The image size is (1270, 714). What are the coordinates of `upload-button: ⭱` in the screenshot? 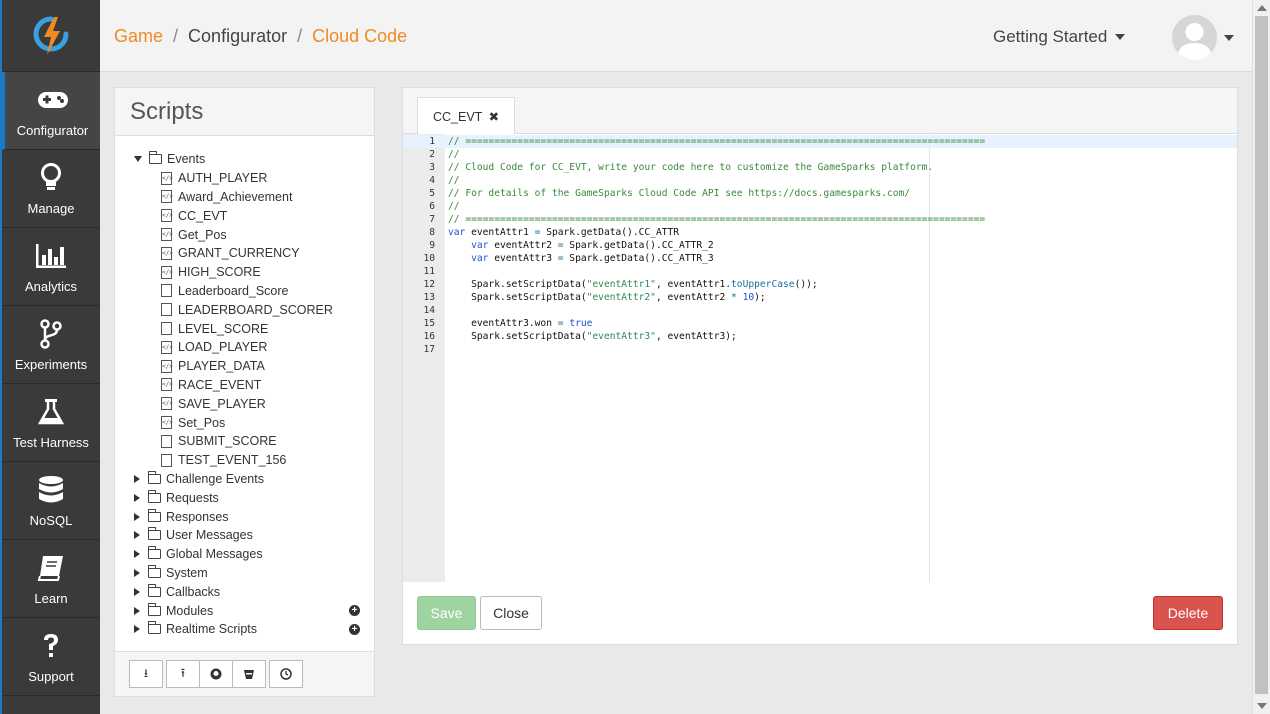 It's located at (183, 674).